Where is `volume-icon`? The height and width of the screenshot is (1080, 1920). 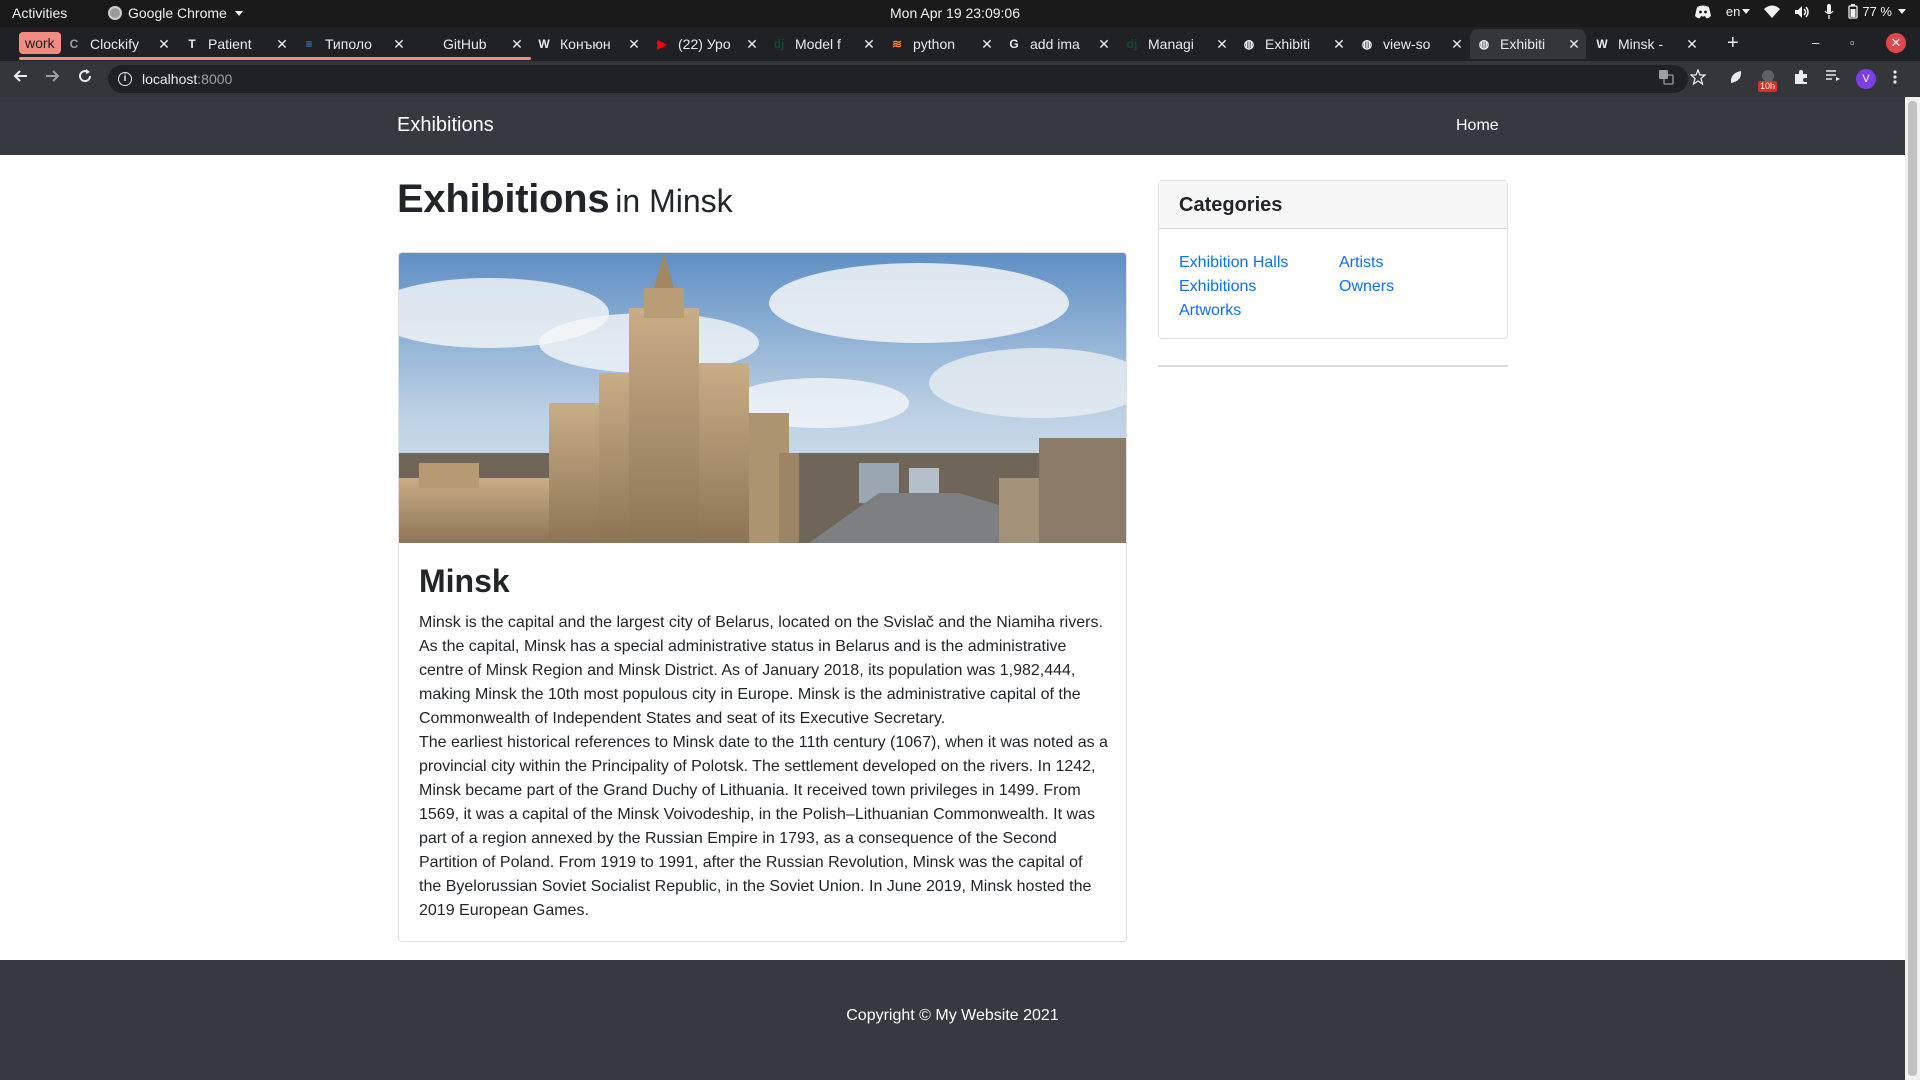
volume-icon is located at coordinates (1802, 12).